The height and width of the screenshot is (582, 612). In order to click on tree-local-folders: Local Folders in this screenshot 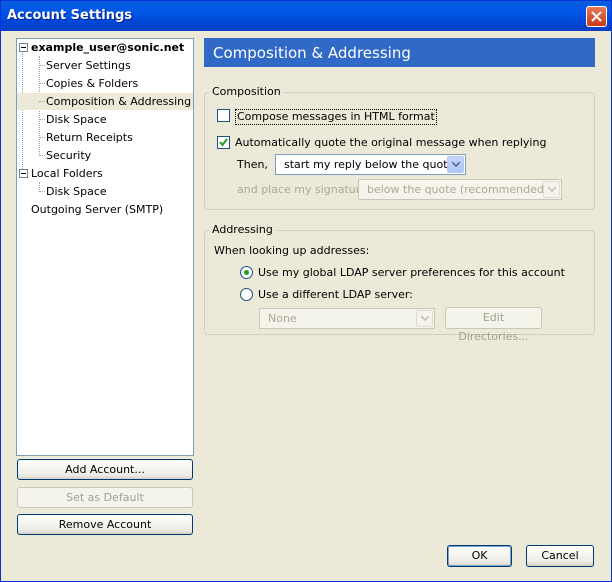, I will do `click(67, 173)`.